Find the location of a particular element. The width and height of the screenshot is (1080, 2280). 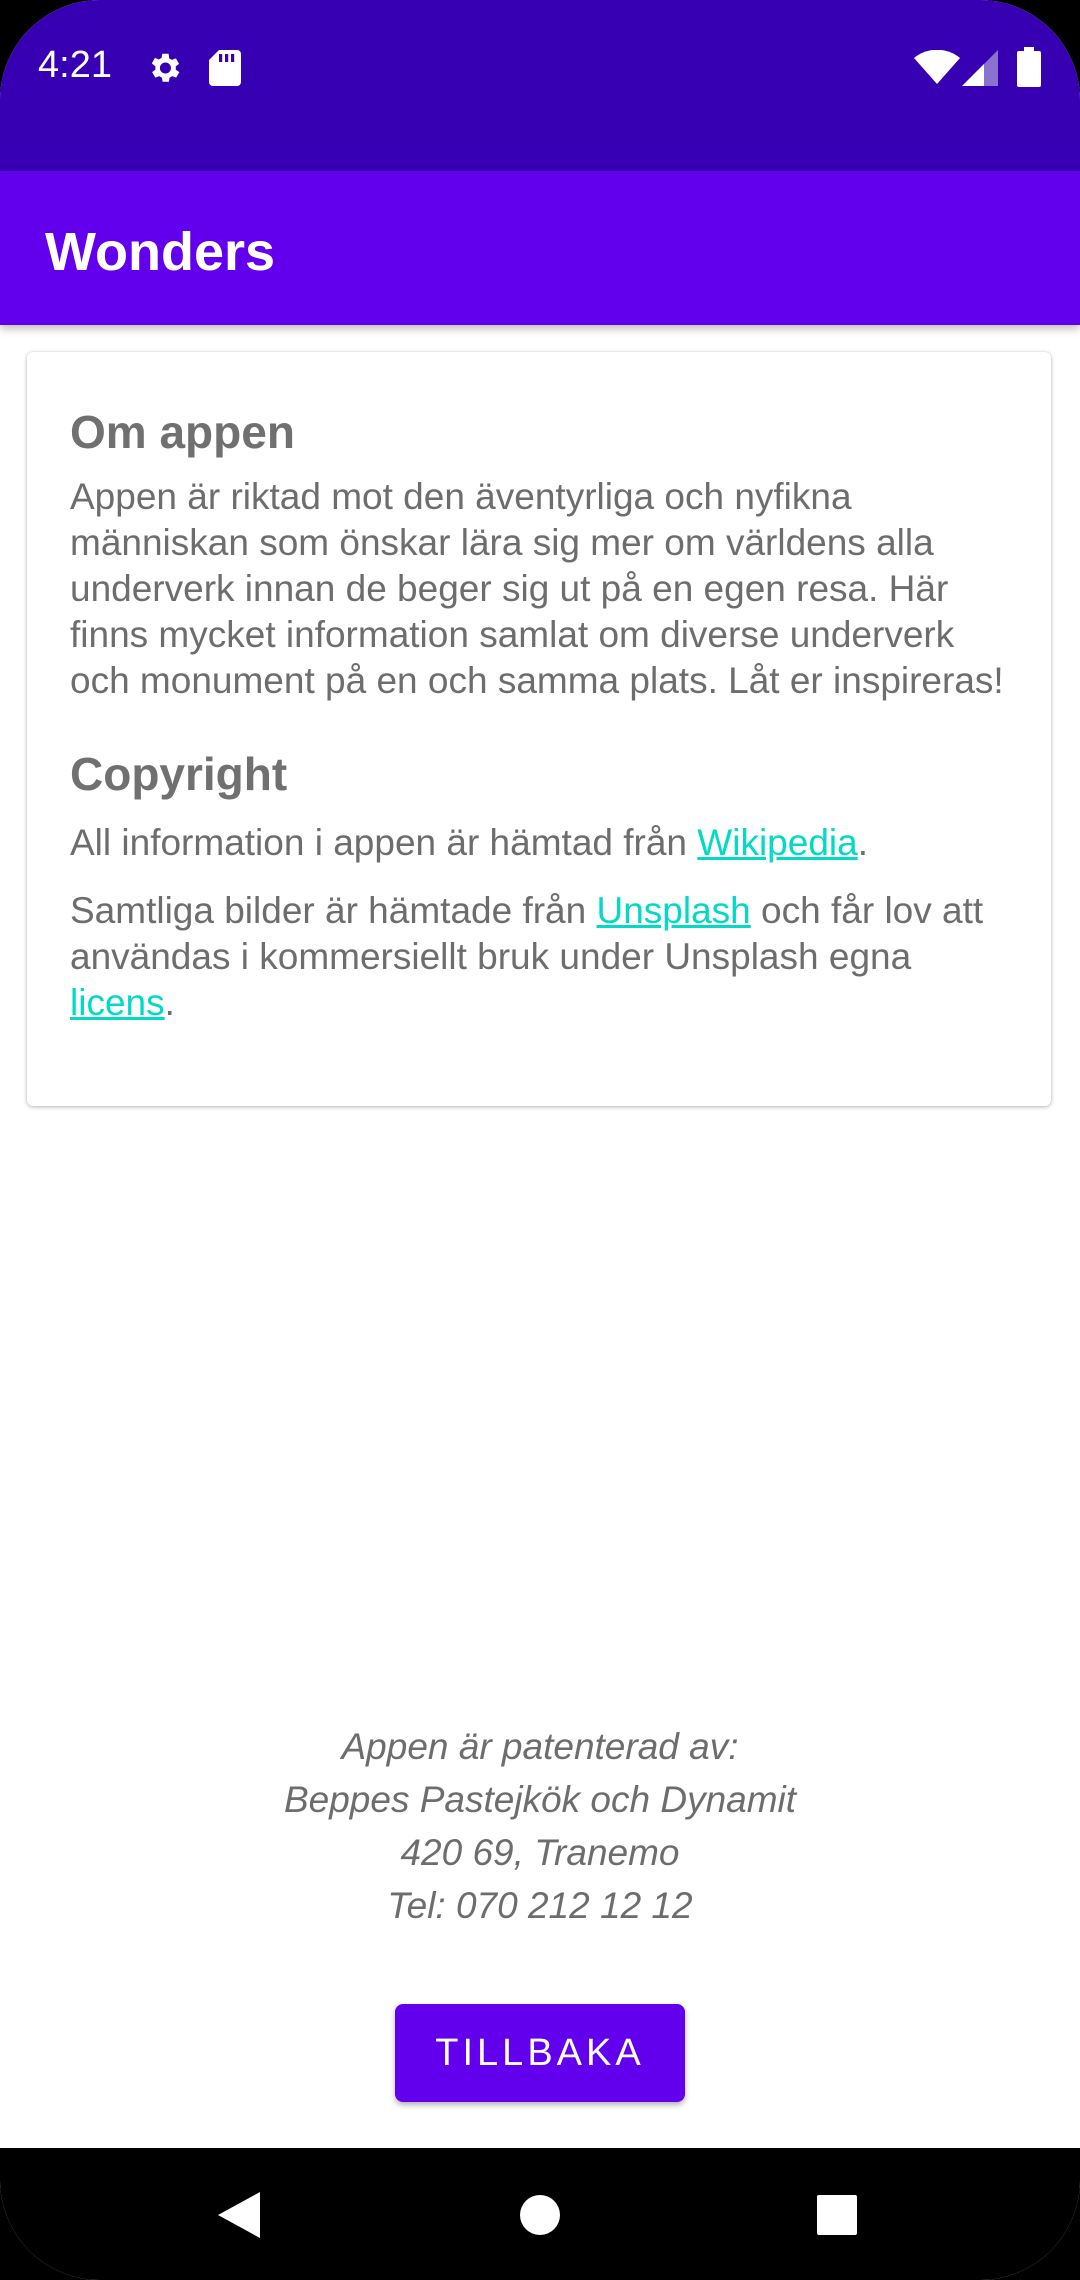

wikipedia-link: Wikipedia is located at coordinates (777, 842).